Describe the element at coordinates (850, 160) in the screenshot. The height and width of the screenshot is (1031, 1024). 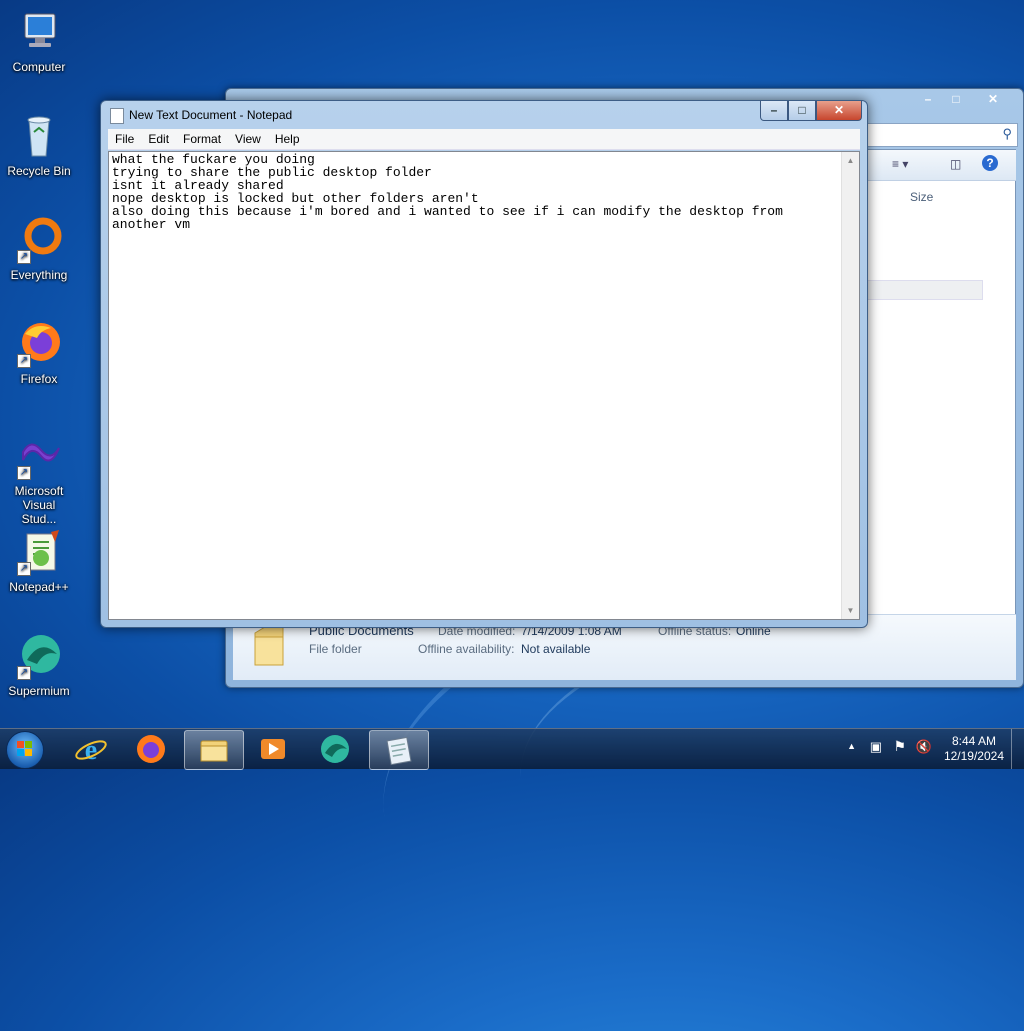
I see `scroll-up-arrow-icon: ▲` at that location.